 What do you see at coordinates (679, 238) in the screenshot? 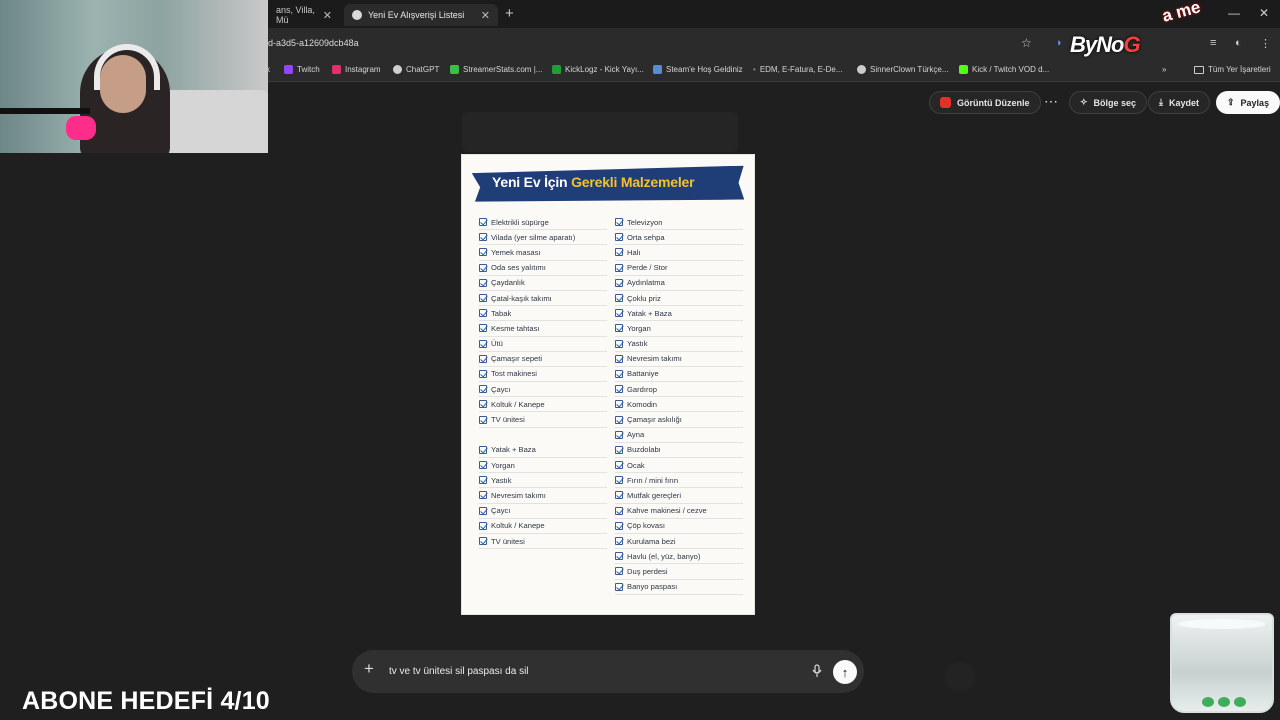
I see `checklist-item: Orta sehpa` at bounding box center [679, 238].